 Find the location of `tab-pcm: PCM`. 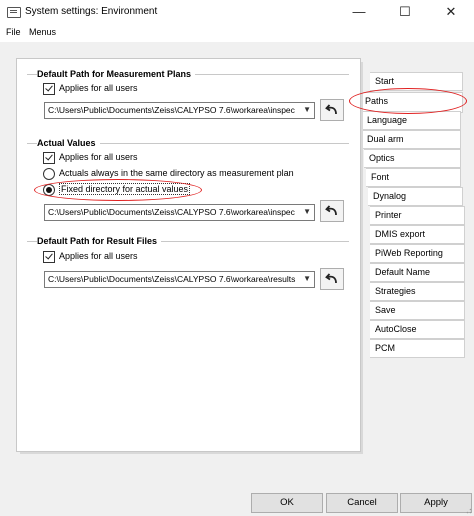

tab-pcm: PCM is located at coordinates (417, 348).